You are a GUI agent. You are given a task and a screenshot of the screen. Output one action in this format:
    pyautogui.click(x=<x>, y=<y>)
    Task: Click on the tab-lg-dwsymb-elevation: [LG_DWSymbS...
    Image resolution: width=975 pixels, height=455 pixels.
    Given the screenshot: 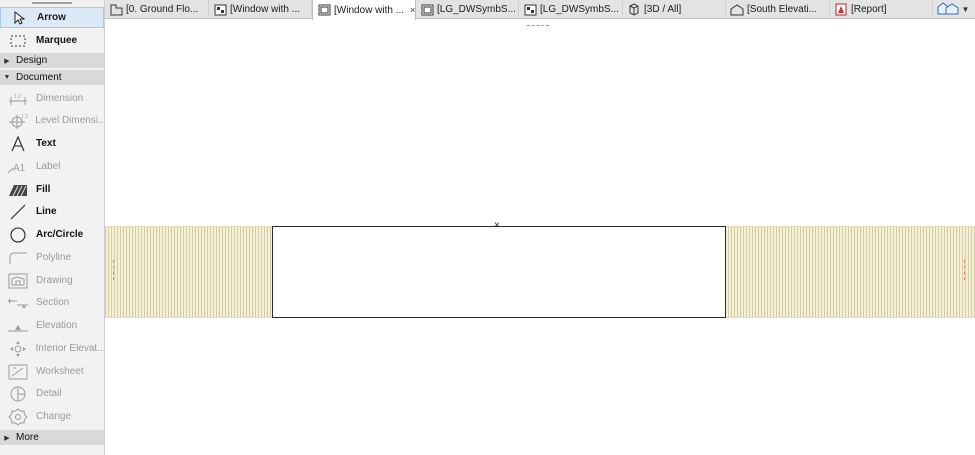 What is the action you would take?
    pyautogui.click(x=467, y=9)
    